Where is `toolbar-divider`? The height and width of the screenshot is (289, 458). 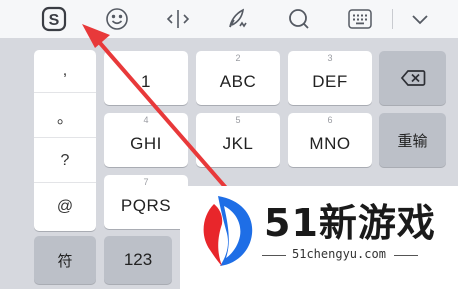 toolbar-divider is located at coordinates (392, 19).